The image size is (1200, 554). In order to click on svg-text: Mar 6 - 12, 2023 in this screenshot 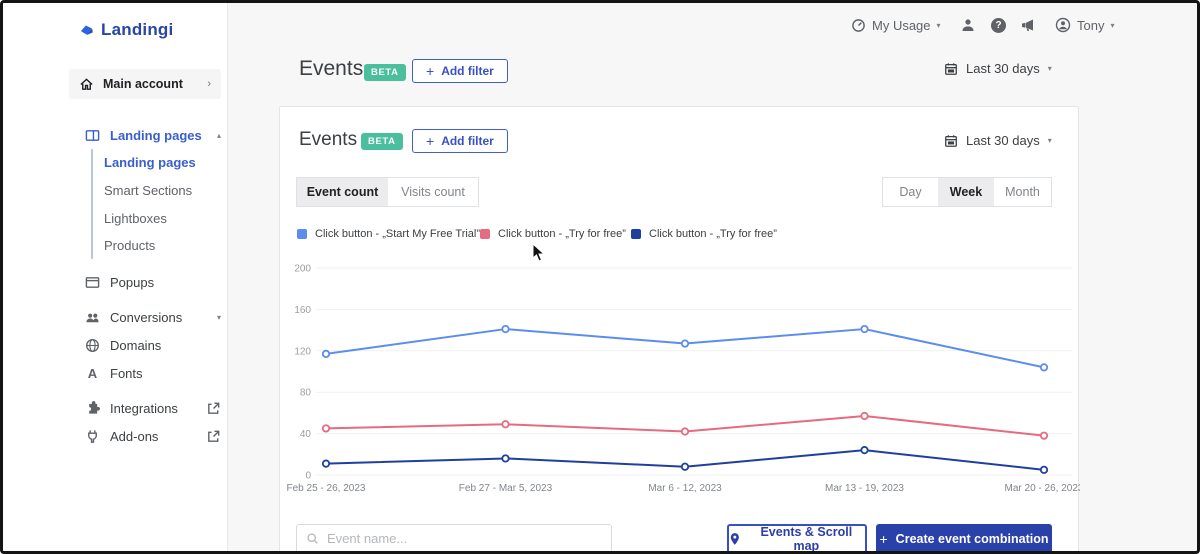, I will do `click(685, 488)`.